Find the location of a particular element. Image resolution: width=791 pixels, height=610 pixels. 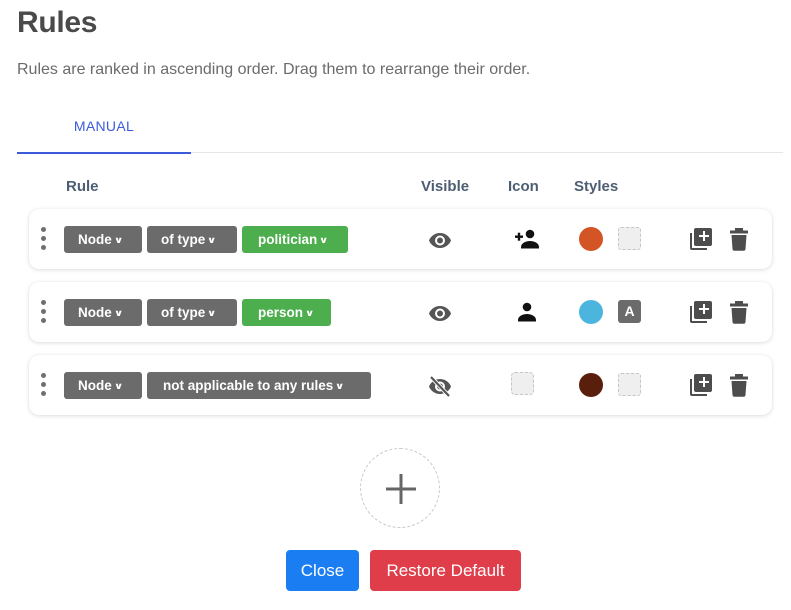

person-icon is located at coordinates (527, 312).